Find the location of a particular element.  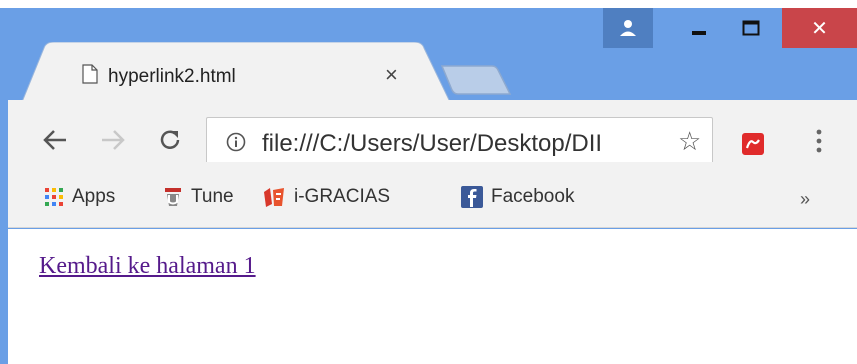

maximize-button is located at coordinates (751, 28).